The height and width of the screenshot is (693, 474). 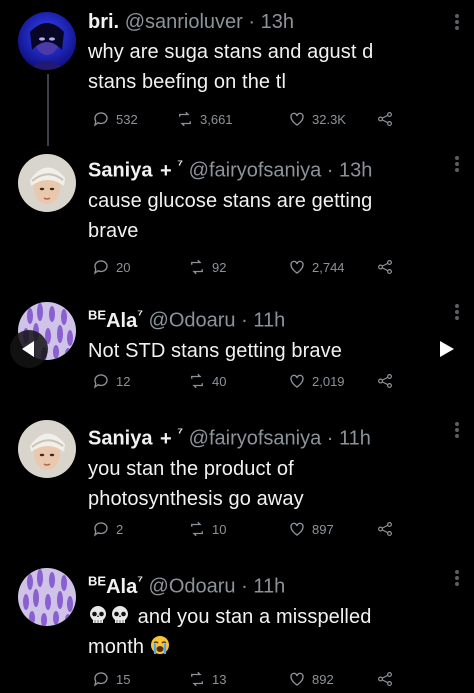 What do you see at coordinates (191, 468) in the screenshot?
I see `tweet-text-line: you stan the product of` at bounding box center [191, 468].